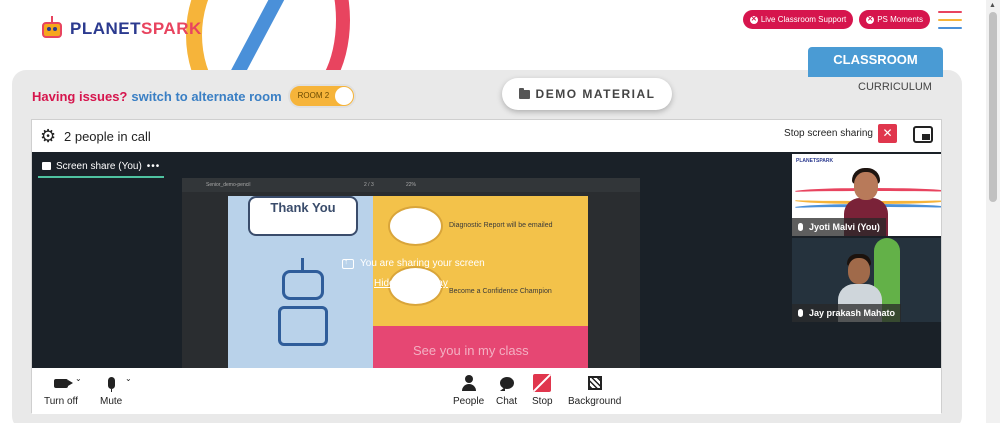  I want to click on switch-room-link: switch to alternate room, so click(206, 96).